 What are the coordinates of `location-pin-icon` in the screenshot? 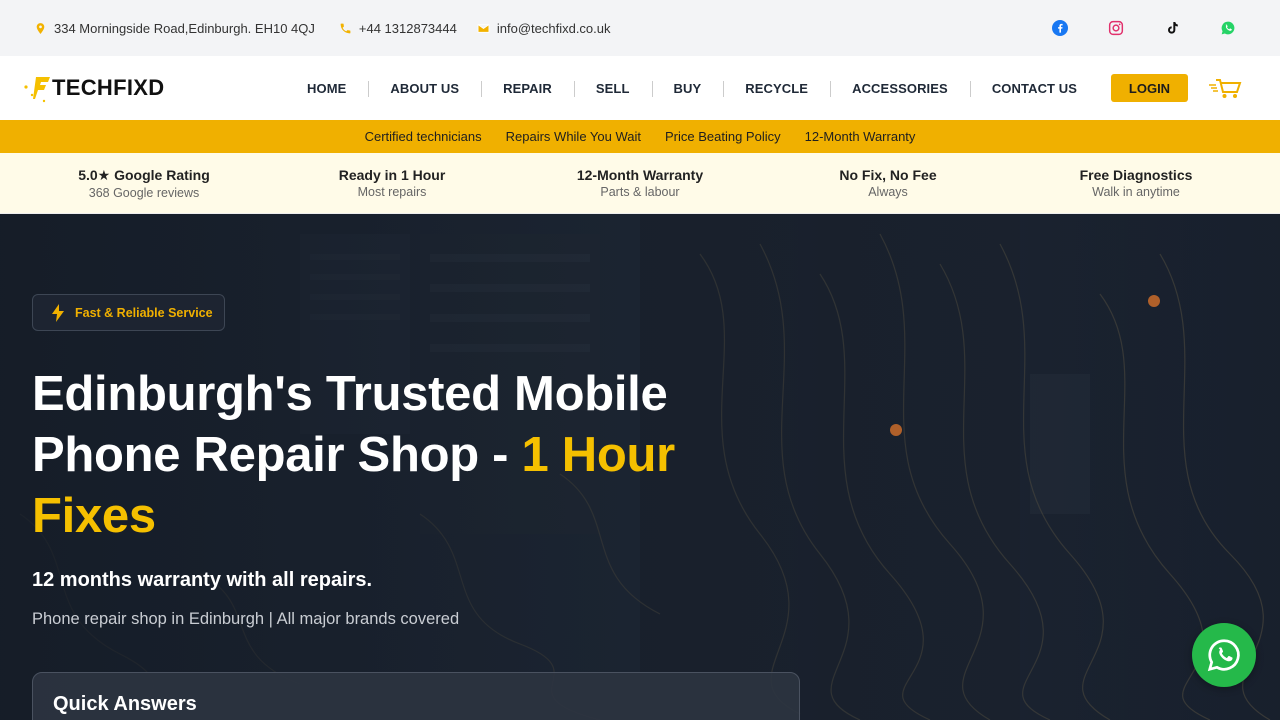 It's located at (40, 28).